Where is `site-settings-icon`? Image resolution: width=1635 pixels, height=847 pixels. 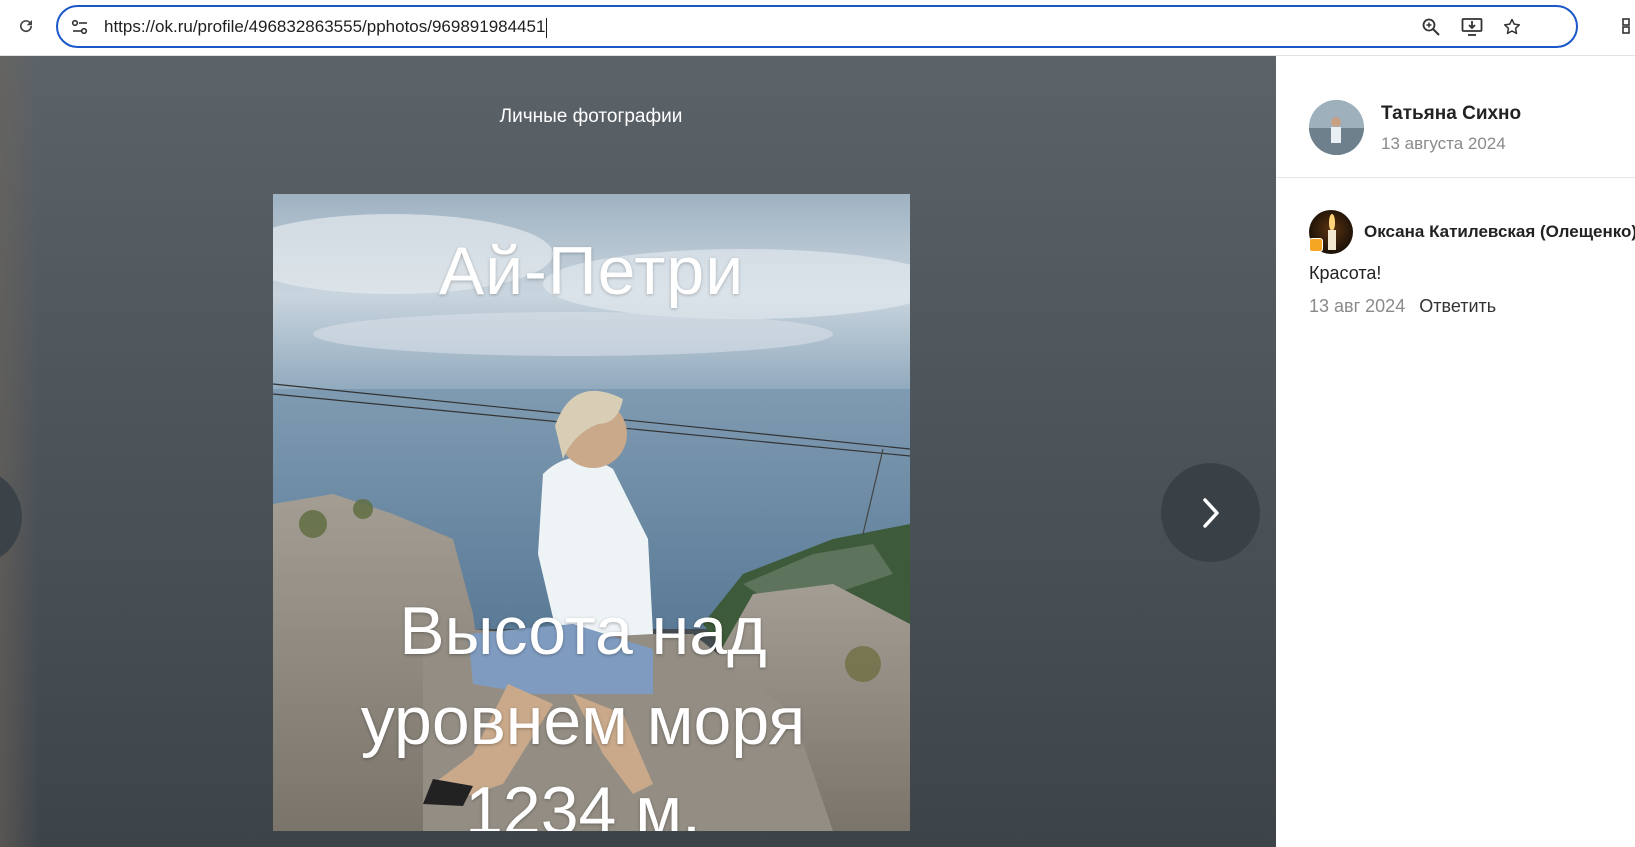
site-settings-icon is located at coordinates (80, 27).